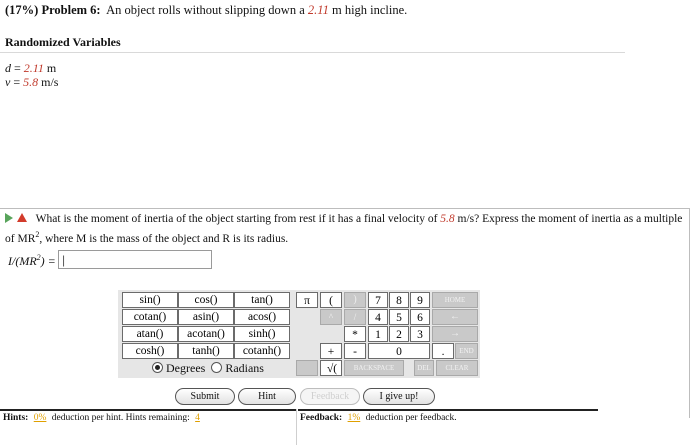  What do you see at coordinates (9, 218) in the screenshot?
I see `play-icon` at bounding box center [9, 218].